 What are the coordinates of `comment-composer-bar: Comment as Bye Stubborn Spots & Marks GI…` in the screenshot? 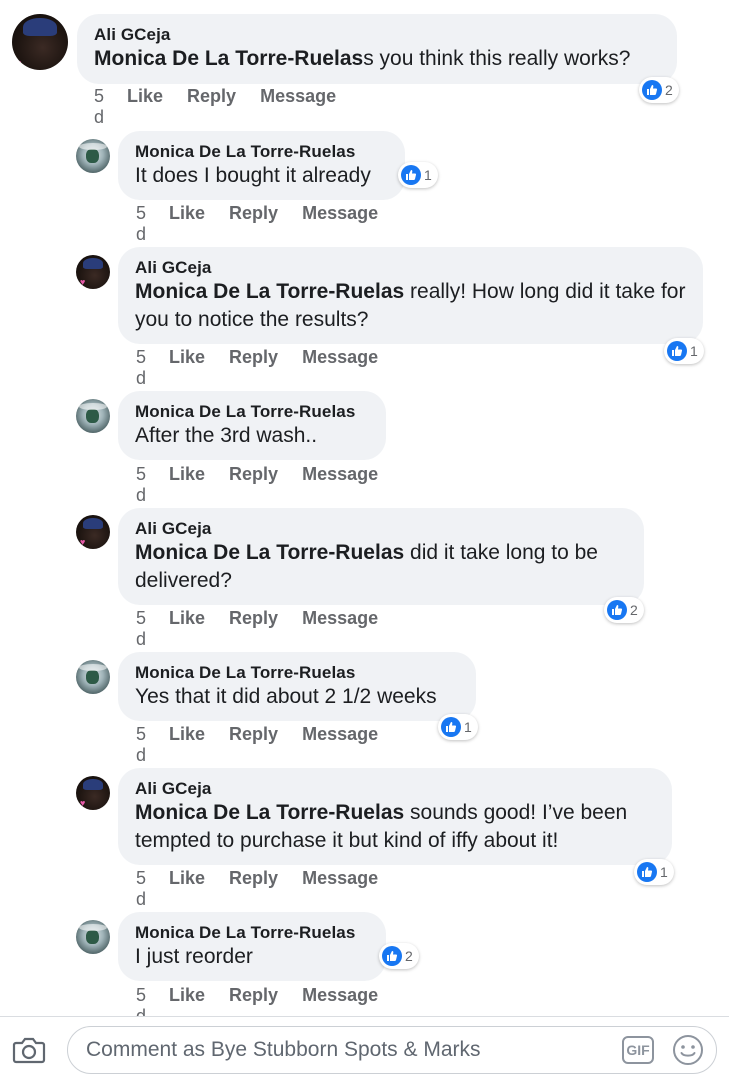 It's located at (364, 1048).